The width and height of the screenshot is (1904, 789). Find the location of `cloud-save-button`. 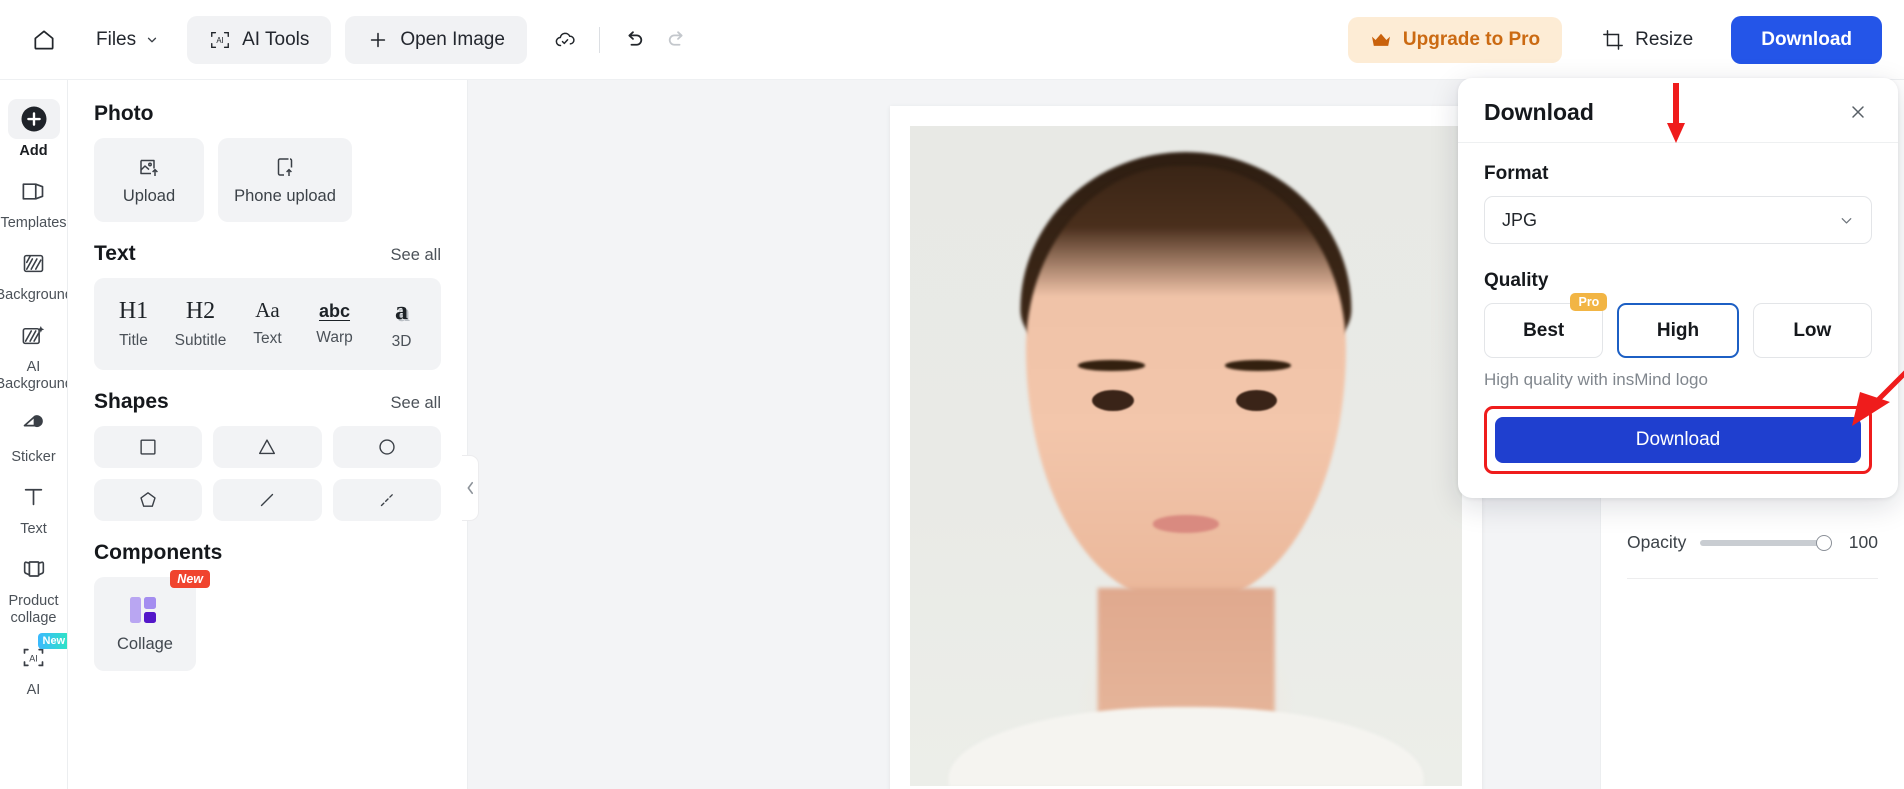

cloud-save-button is located at coordinates (565, 40).